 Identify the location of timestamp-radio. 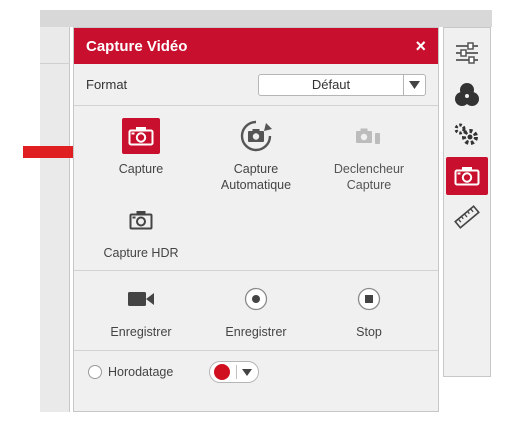
(95, 372).